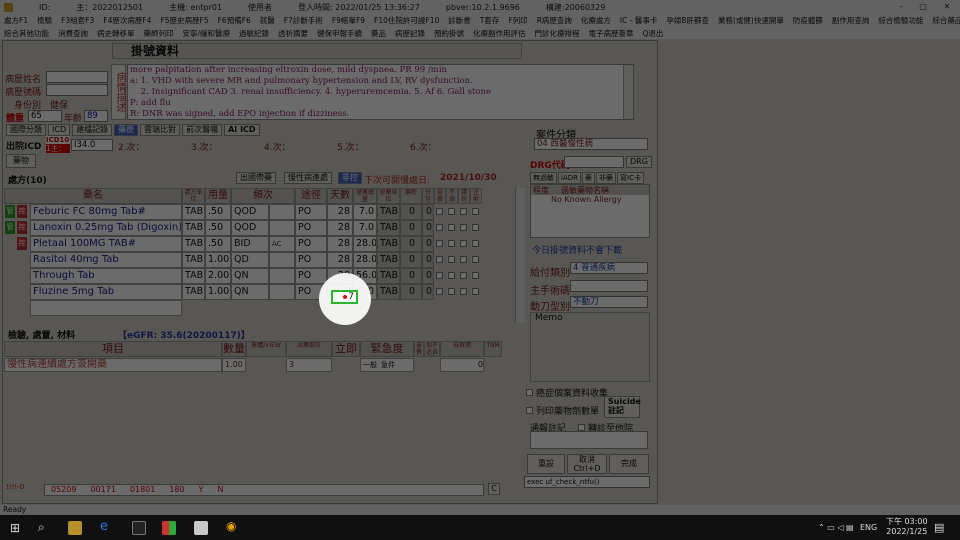 This screenshot has height=540, width=960. What do you see at coordinates (250, 244) in the screenshot?
I see `rx-cell-freq: BID` at bounding box center [250, 244].